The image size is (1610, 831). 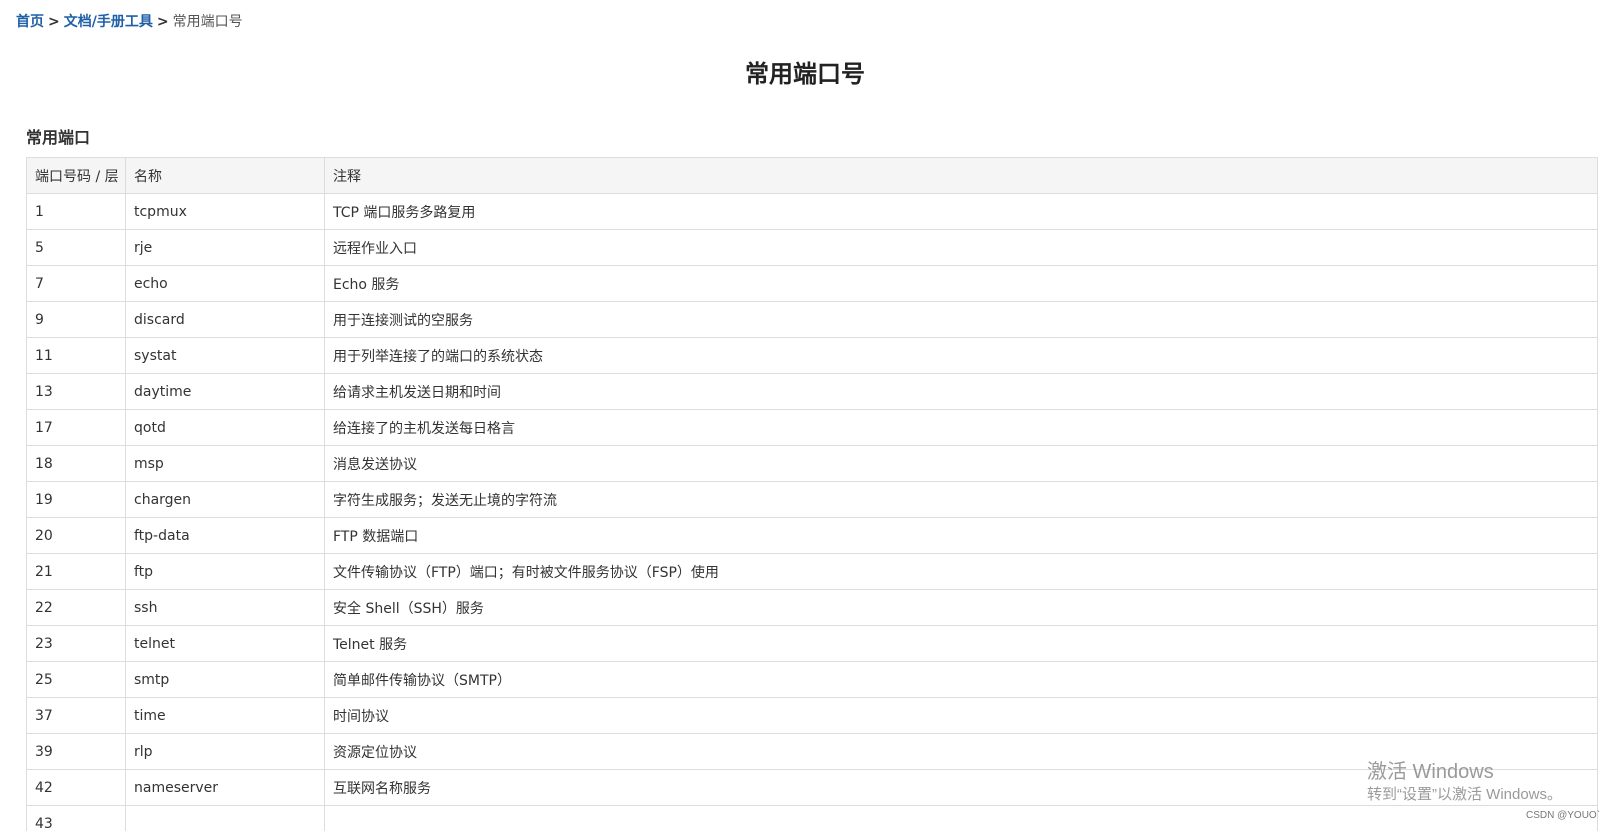 What do you see at coordinates (961, 211) in the screenshot?
I see `cell-note: TCP 端口服务多路复用` at bounding box center [961, 211].